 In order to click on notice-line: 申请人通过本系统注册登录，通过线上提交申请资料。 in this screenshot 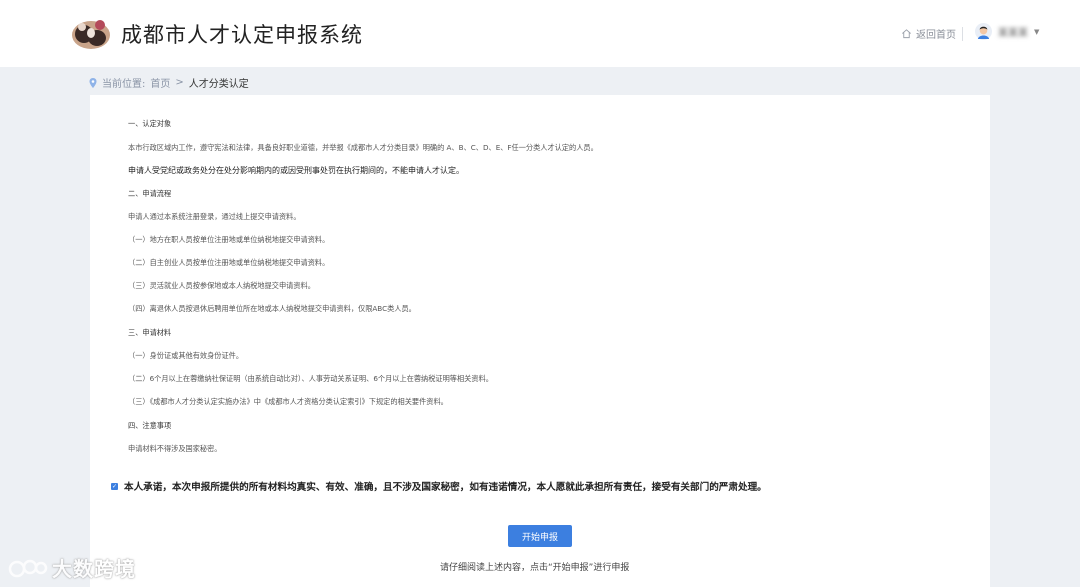, I will do `click(214, 216)`.